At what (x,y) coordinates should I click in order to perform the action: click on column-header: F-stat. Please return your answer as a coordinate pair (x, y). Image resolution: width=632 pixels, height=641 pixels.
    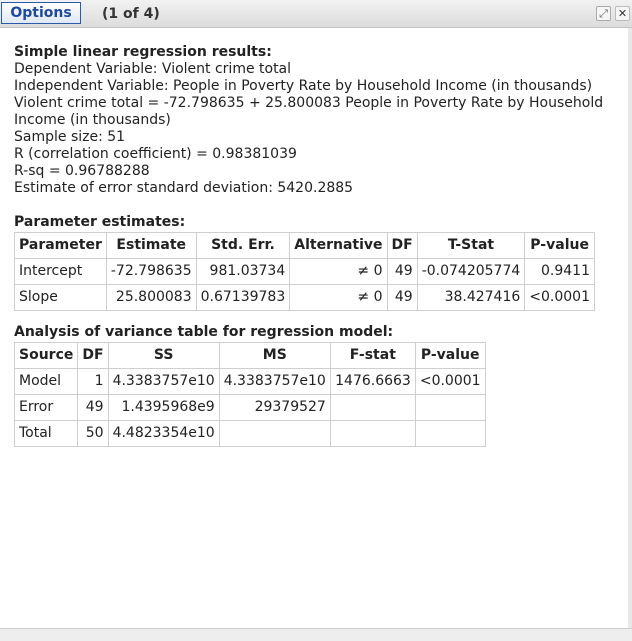
    Looking at the image, I should click on (372, 355).